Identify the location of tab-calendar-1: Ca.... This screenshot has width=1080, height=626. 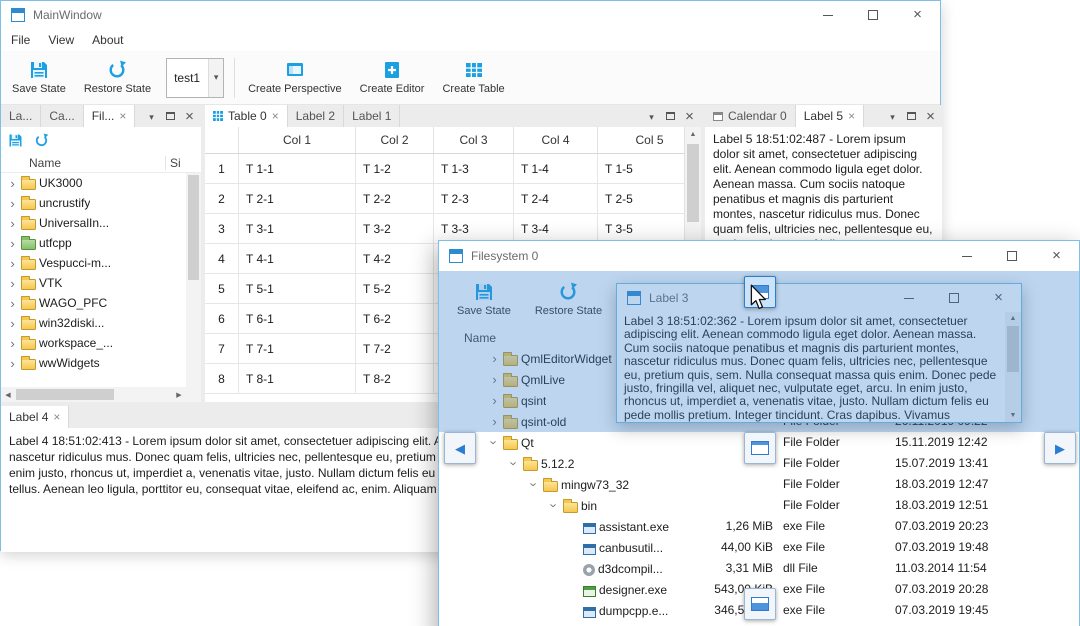
(62, 116).